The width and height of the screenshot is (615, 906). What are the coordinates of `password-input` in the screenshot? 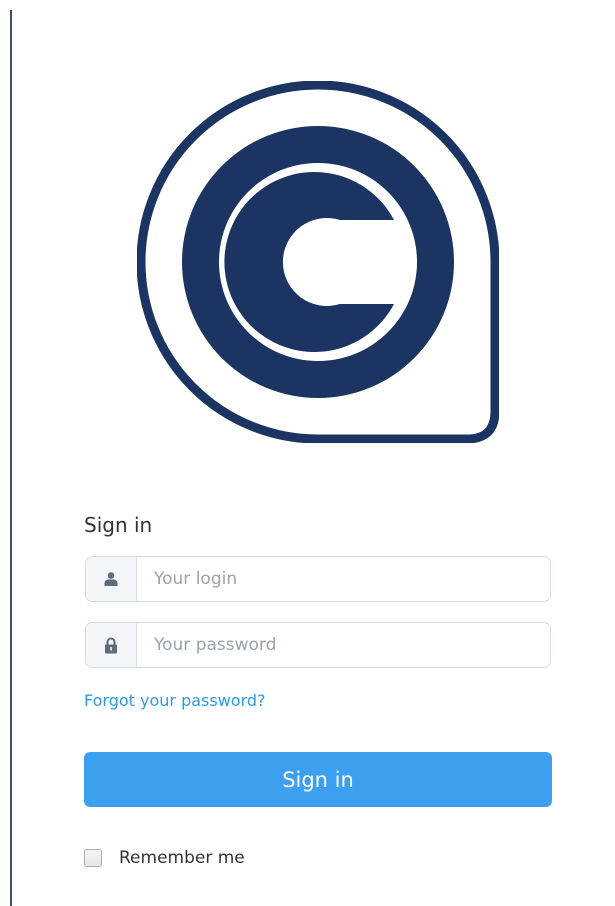 It's located at (343, 645).